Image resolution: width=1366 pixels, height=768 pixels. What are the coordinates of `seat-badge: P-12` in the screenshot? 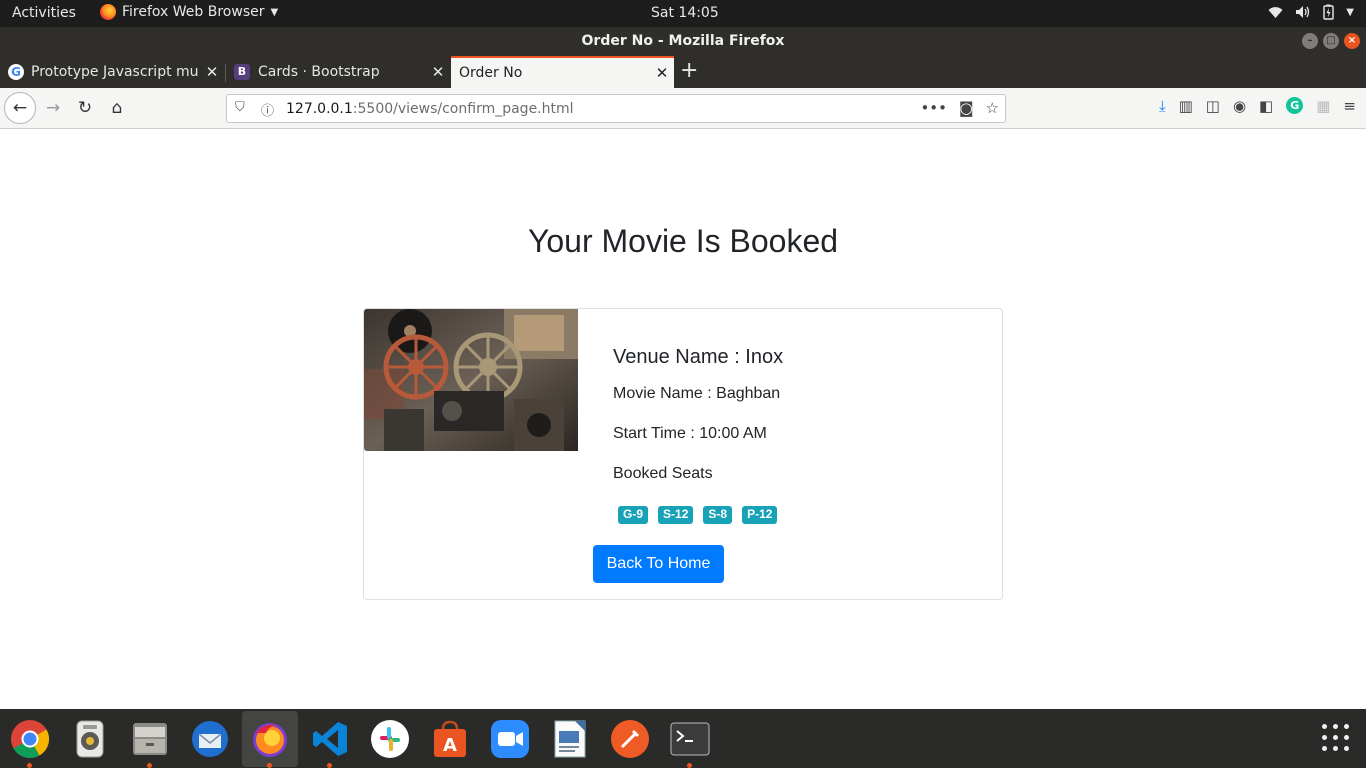 It's located at (760, 515).